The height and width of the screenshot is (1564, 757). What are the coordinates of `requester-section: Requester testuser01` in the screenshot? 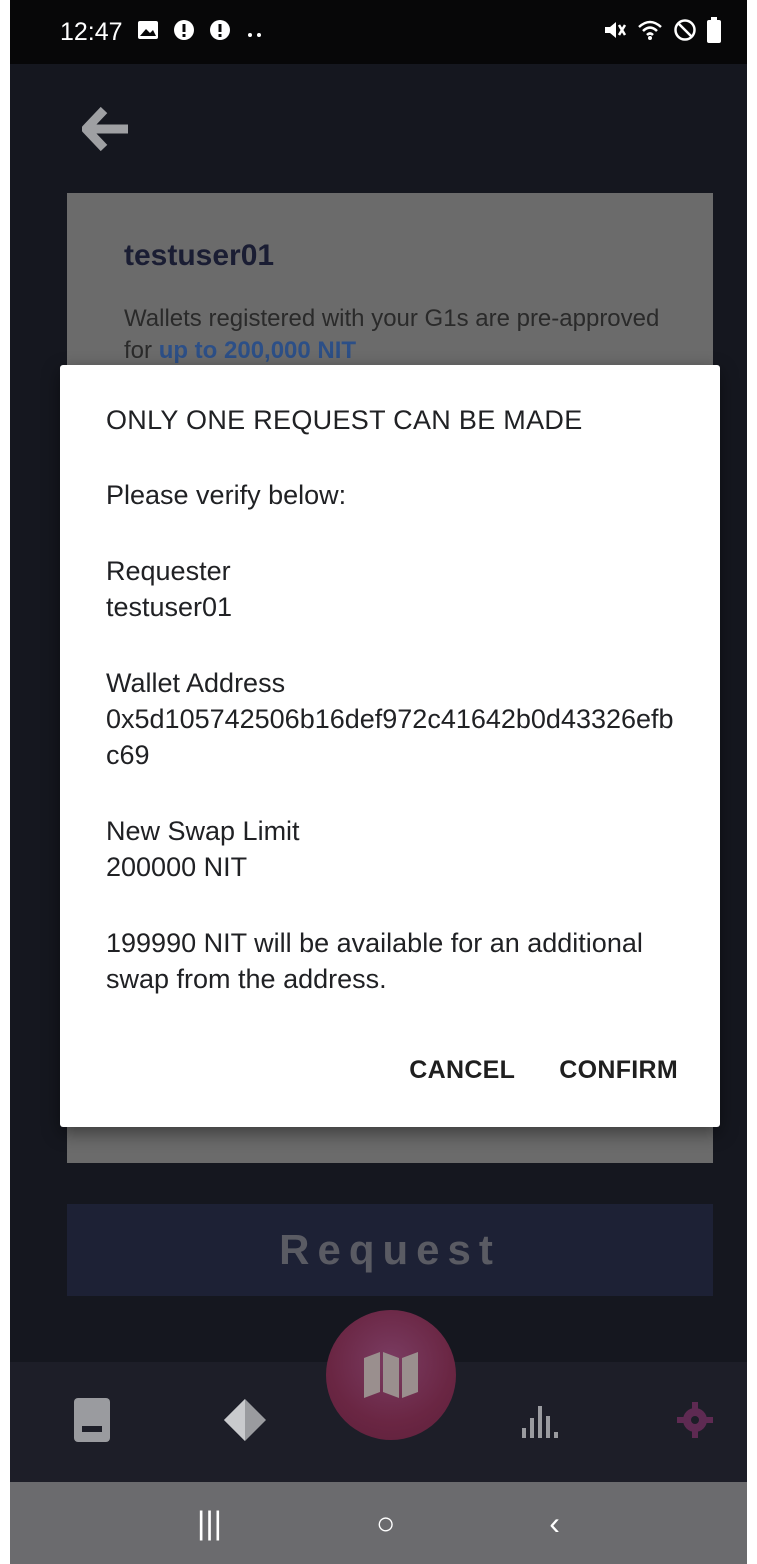 It's located at (396, 589).